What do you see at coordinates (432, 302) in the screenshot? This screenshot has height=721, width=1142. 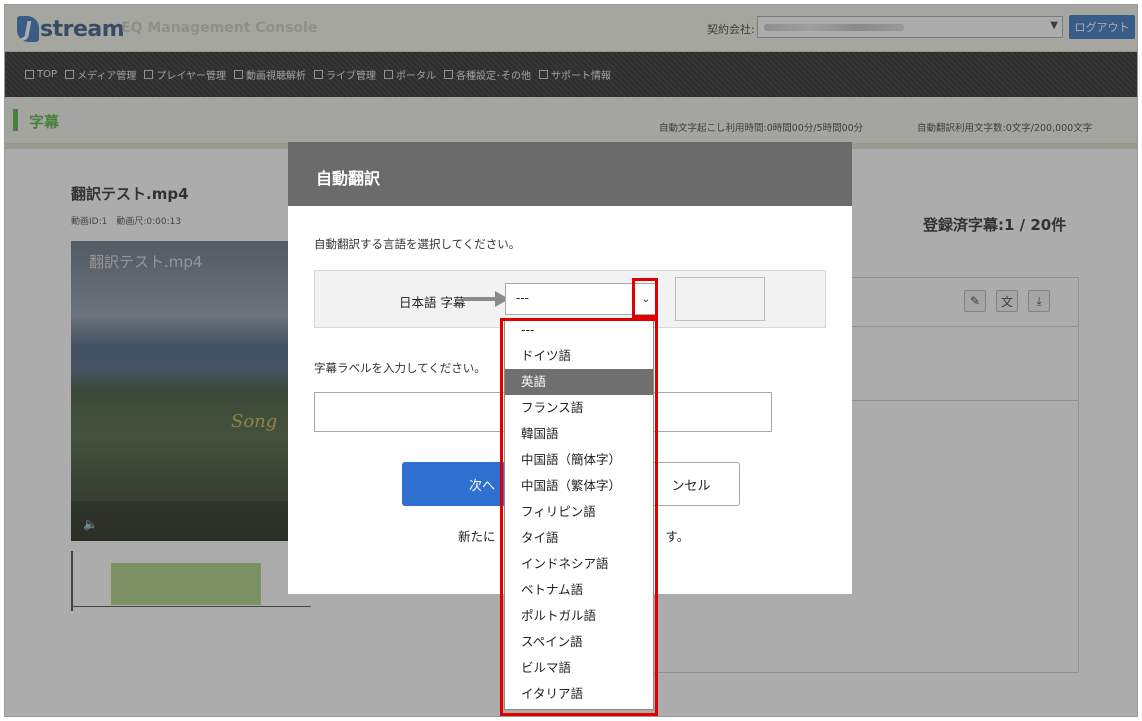 I see `source-language-label: 日本語 字幕` at bounding box center [432, 302].